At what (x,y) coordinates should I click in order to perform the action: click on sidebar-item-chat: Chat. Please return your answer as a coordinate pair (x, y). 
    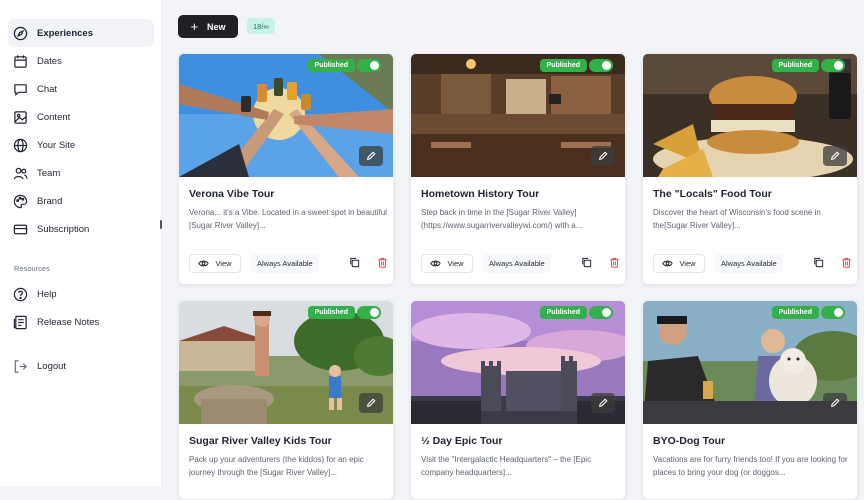
    Looking at the image, I should click on (81, 89).